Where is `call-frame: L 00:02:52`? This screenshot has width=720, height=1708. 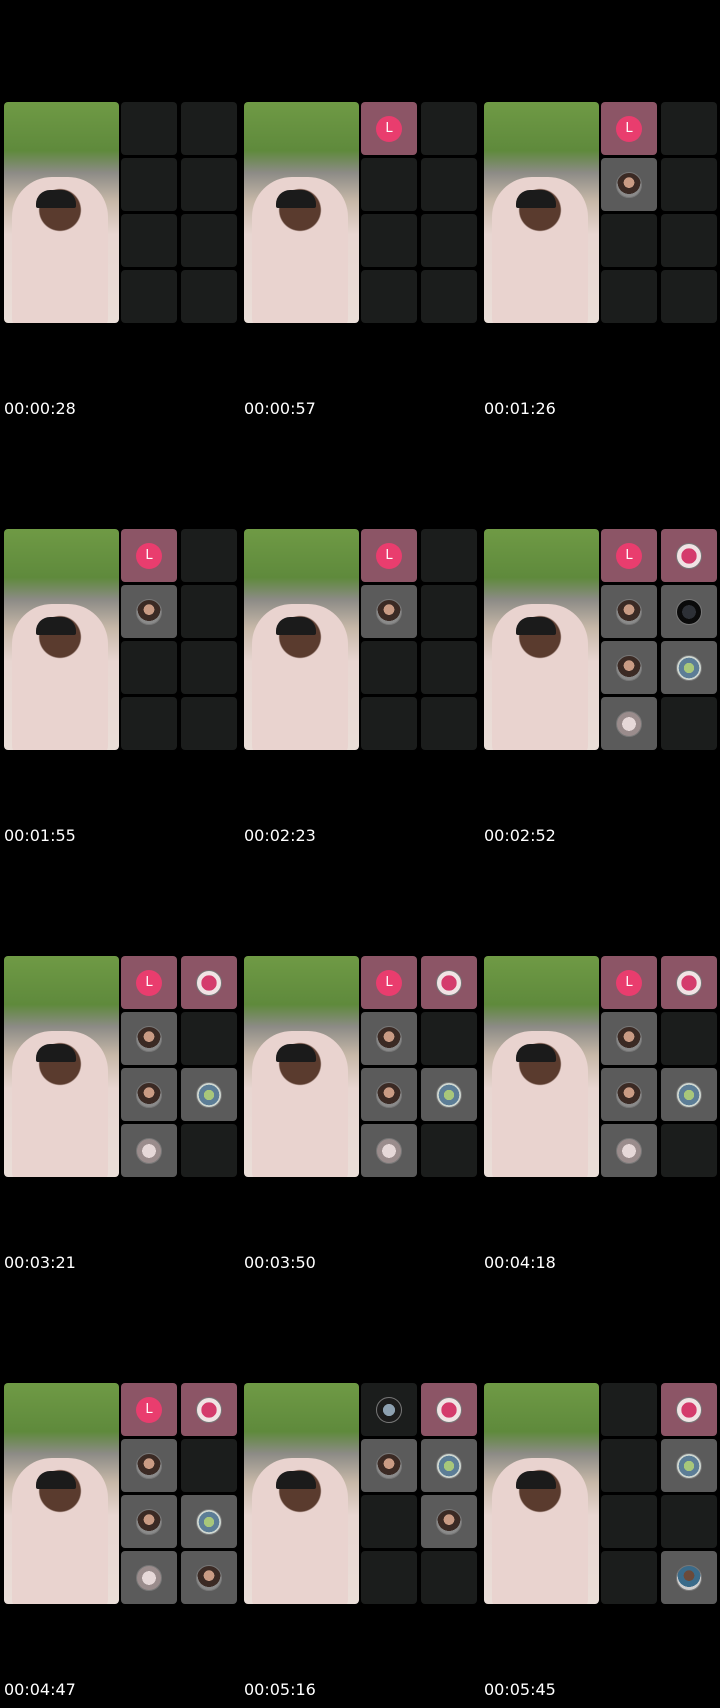
call-frame: L 00:02:52 is located at coordinates (600, 640).